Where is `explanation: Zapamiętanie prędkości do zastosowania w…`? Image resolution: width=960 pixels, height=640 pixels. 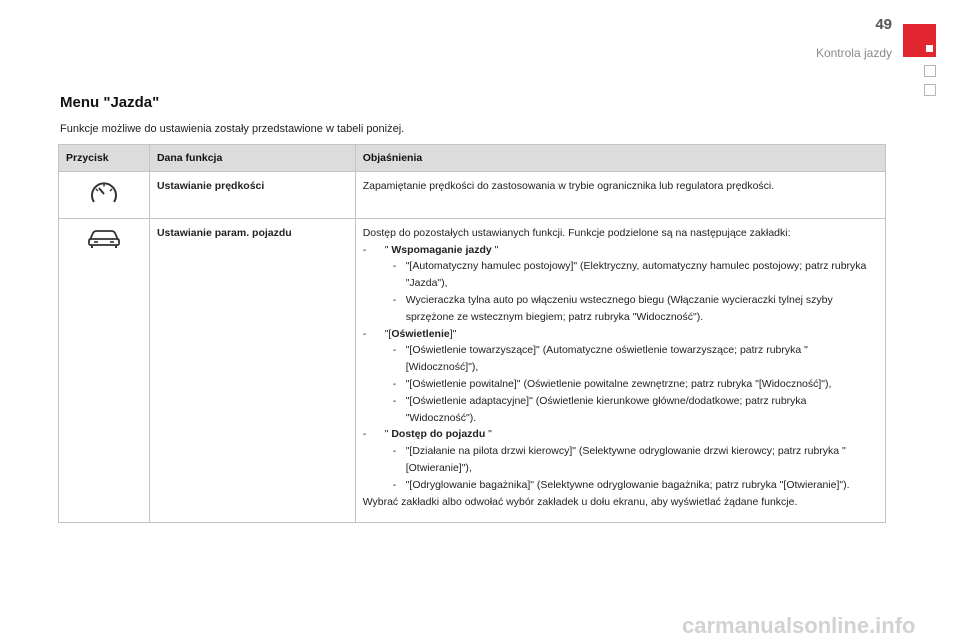 explanation: Zapamiętanie prędkości do zastosowania w… is located at coordinates (620, 195).